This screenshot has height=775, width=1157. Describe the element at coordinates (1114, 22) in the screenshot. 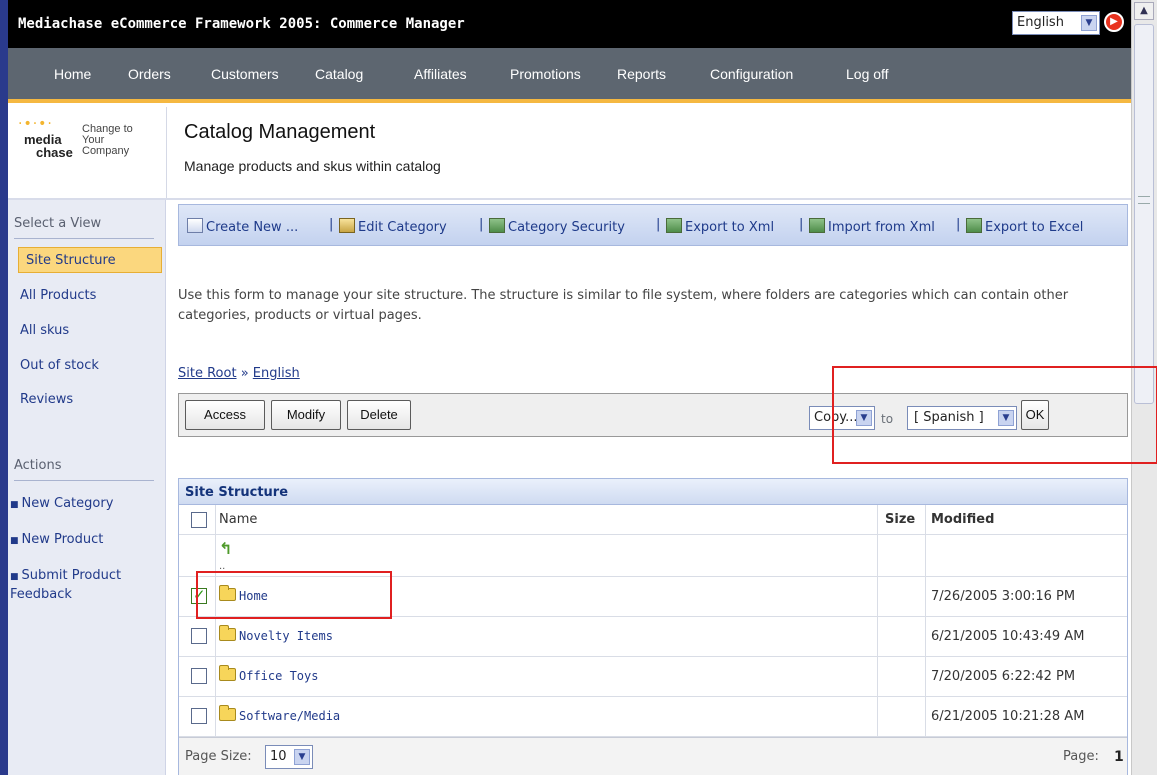

I see `go-arrow-icon: ▶` at that location.